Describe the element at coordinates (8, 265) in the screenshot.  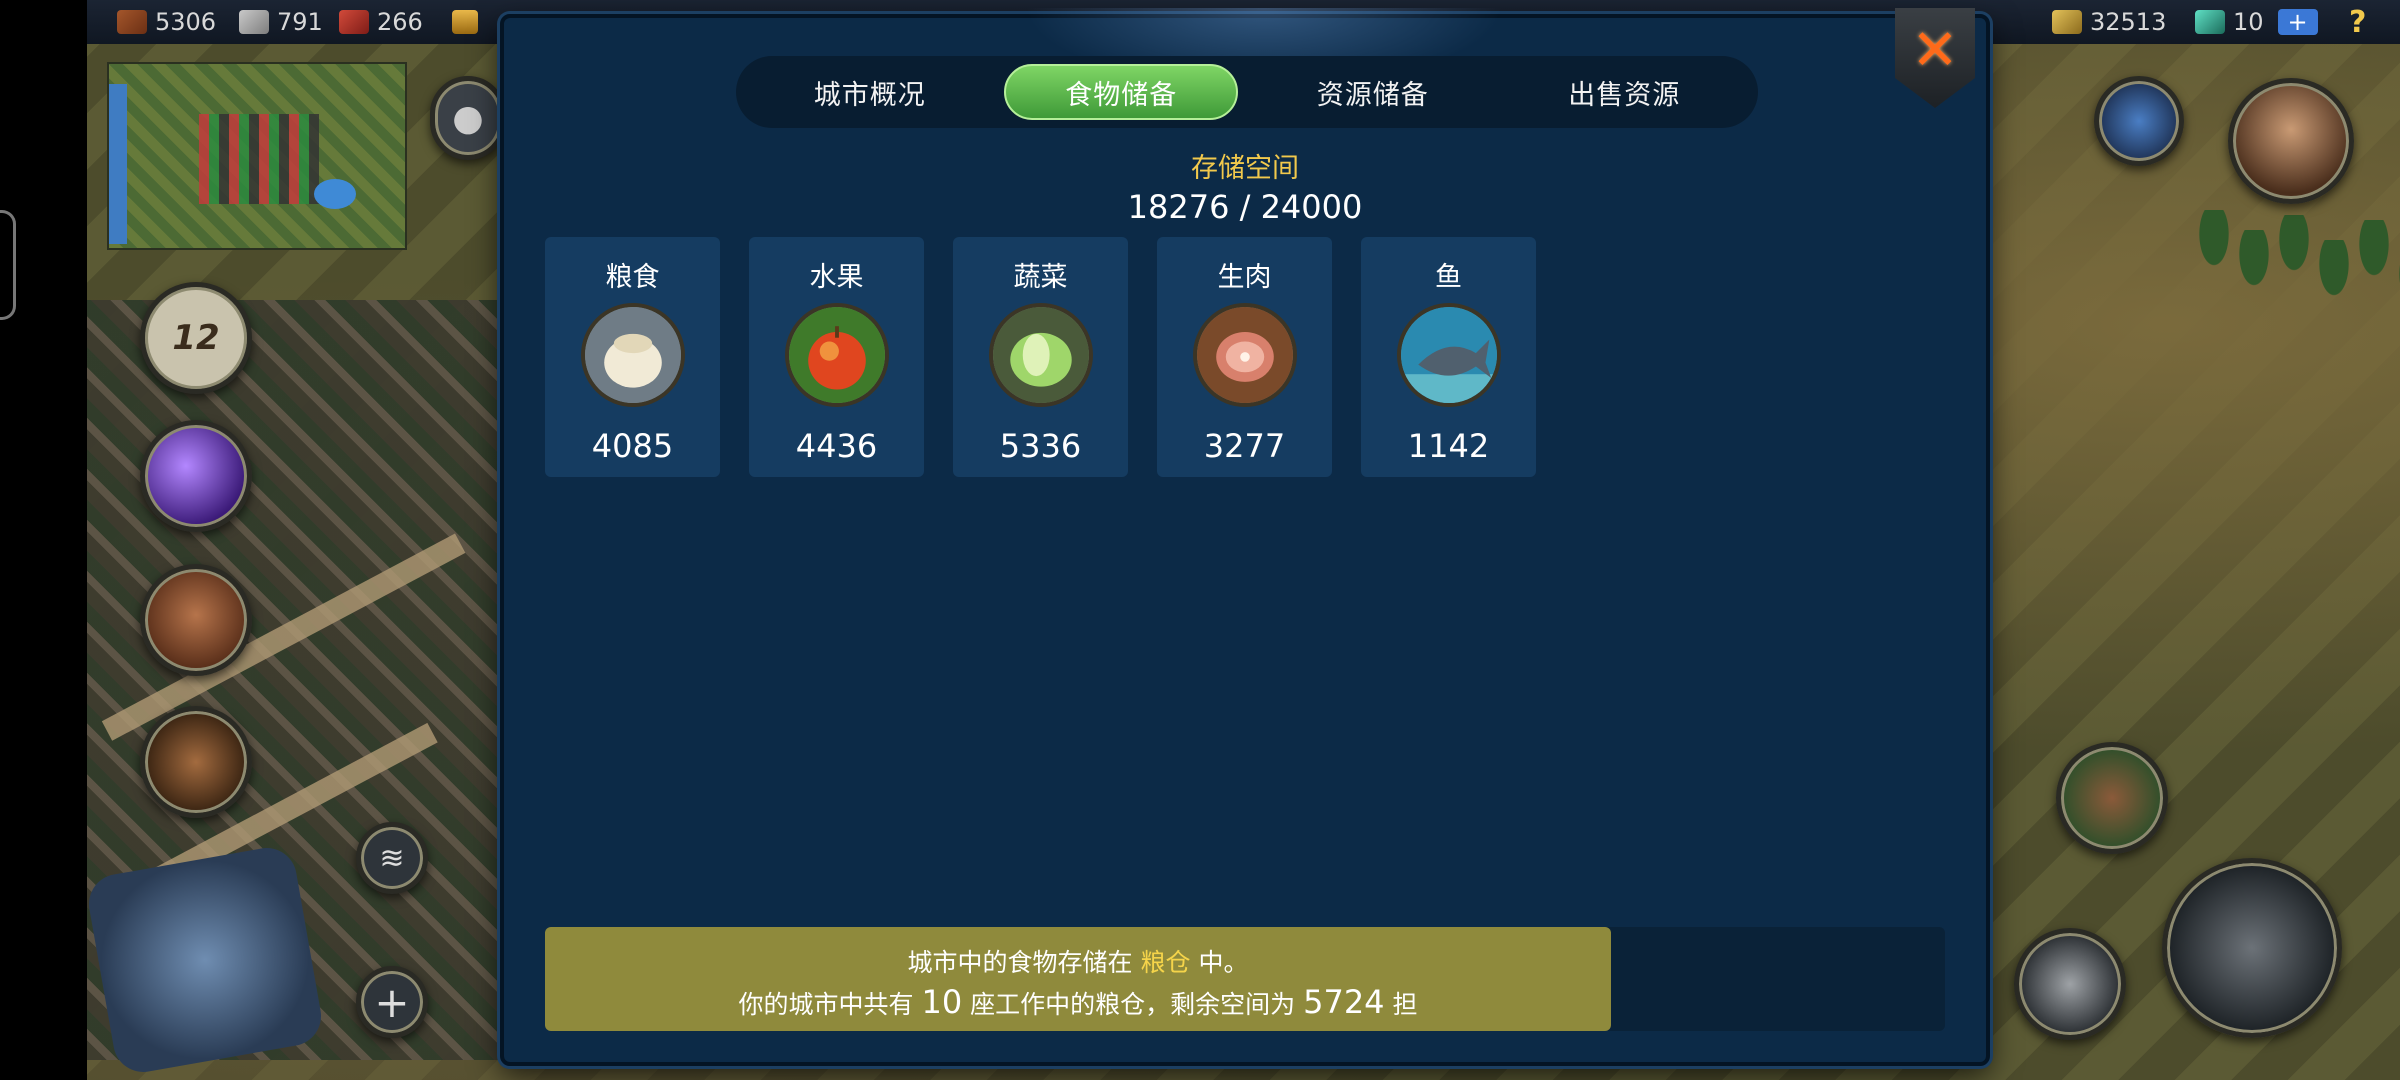
I see `side-notch` at that location.